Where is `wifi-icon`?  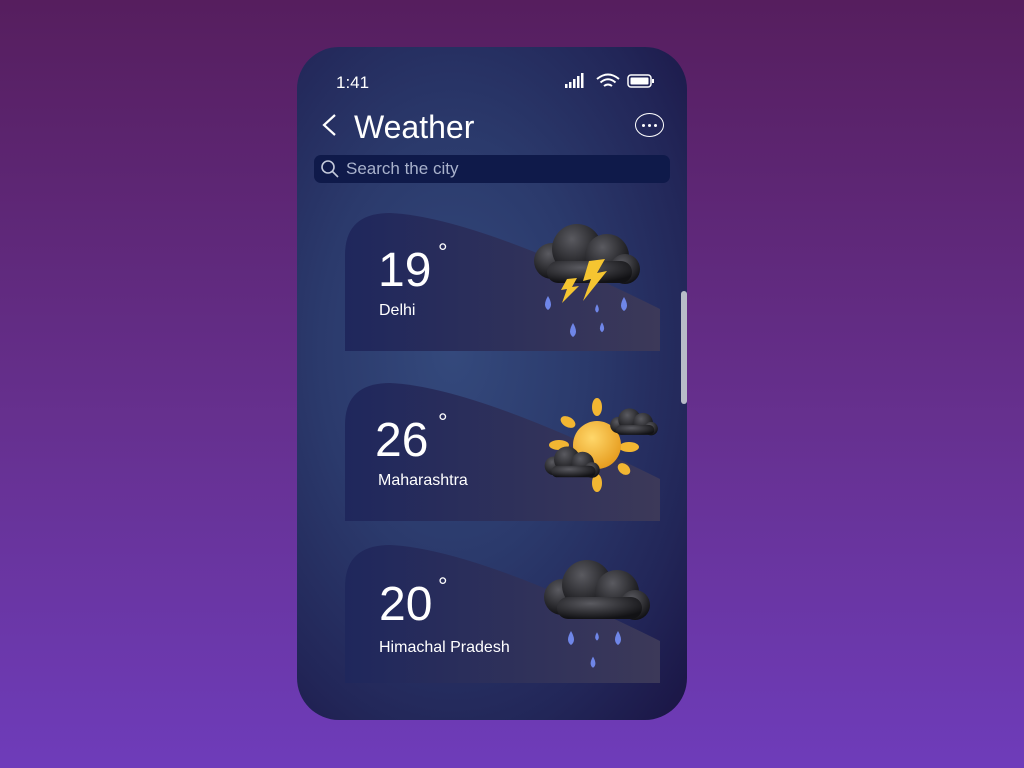
wifi-icon is located at coordinates (608, 80).